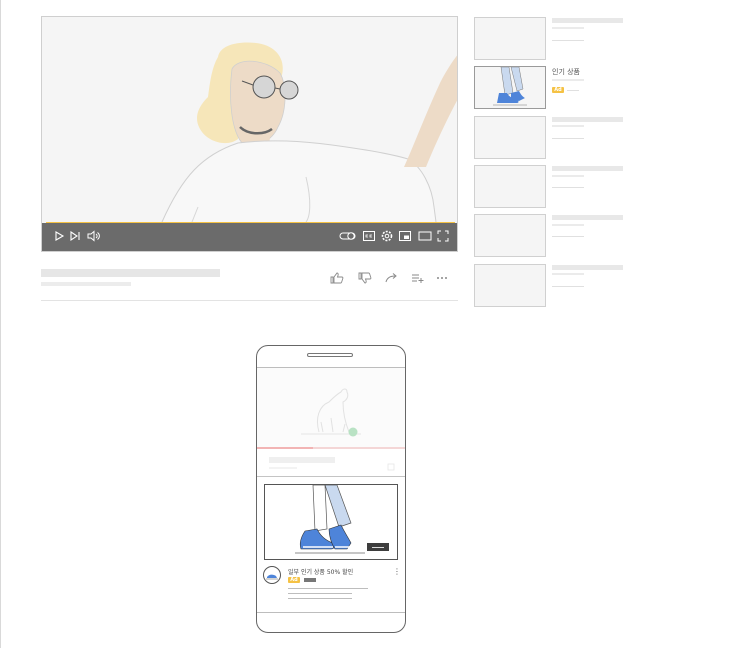  What do you see at coordinates (249, 237) in the screenshot?
I see `player-controls-bar` at bounding box center [249, 237].